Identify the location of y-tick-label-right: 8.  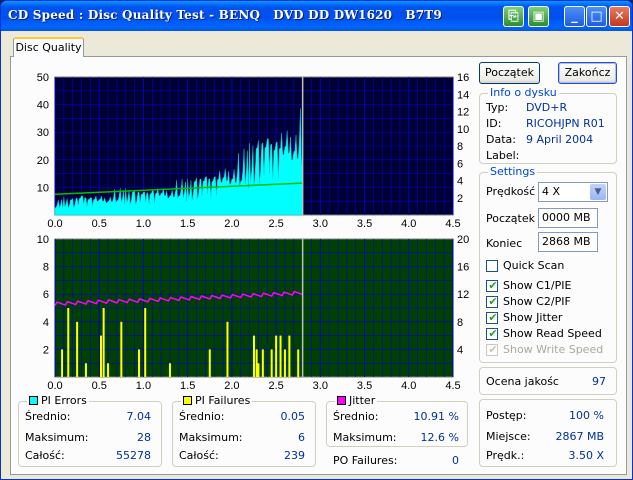
(460, 147).